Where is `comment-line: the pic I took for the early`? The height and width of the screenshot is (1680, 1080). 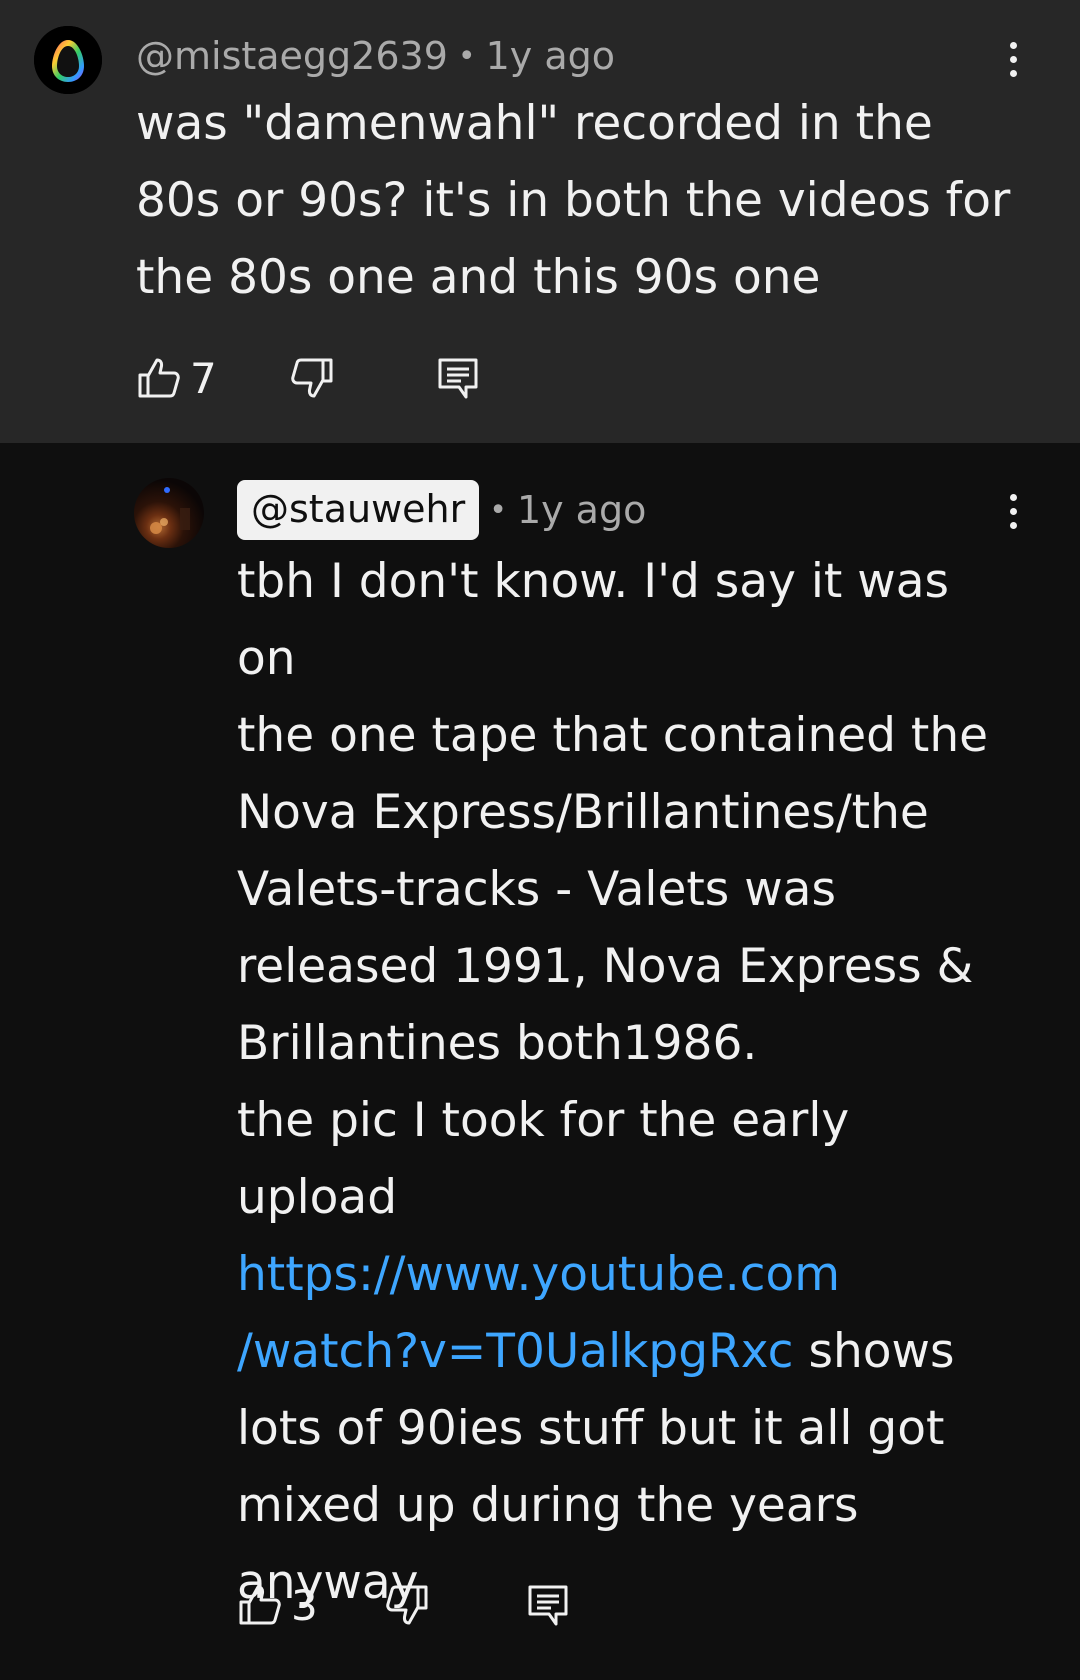 comment-line: the pic I took for the early is located at coordinates (543, 1120).